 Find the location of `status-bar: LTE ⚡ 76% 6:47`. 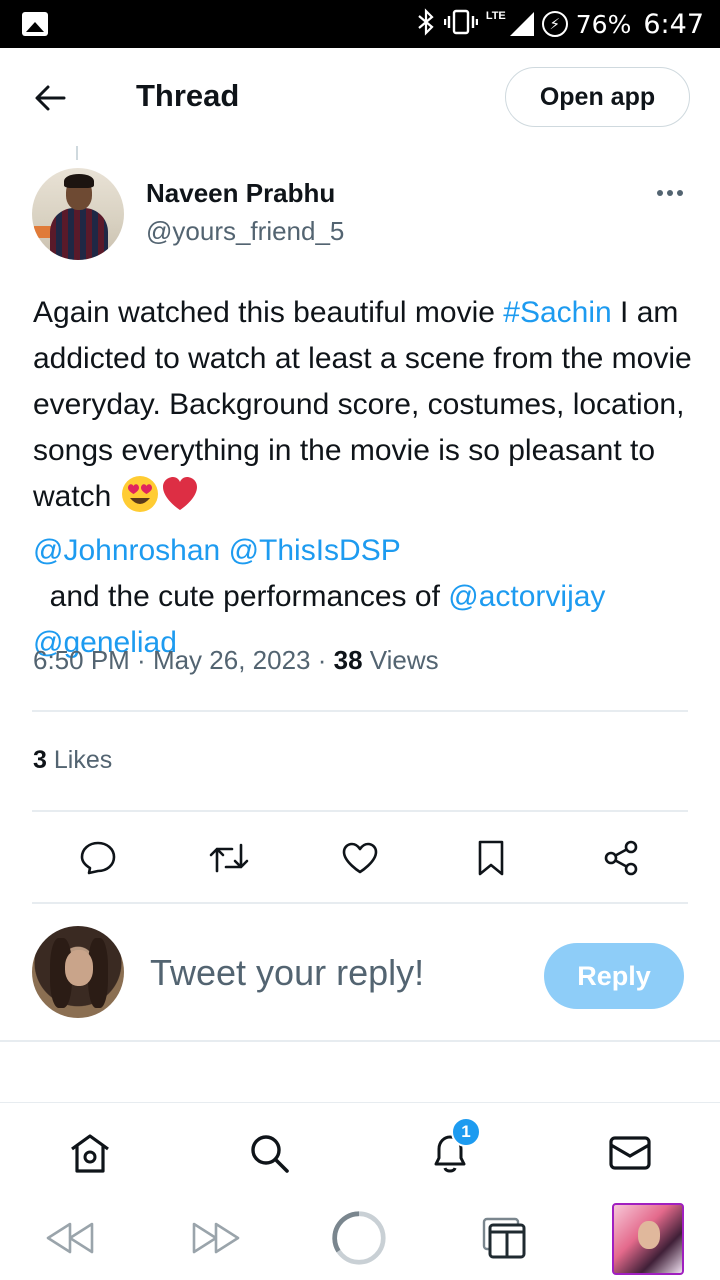

status-bar: LTE ⚡ 76% 6:47 is located at coordinates (360, 24).